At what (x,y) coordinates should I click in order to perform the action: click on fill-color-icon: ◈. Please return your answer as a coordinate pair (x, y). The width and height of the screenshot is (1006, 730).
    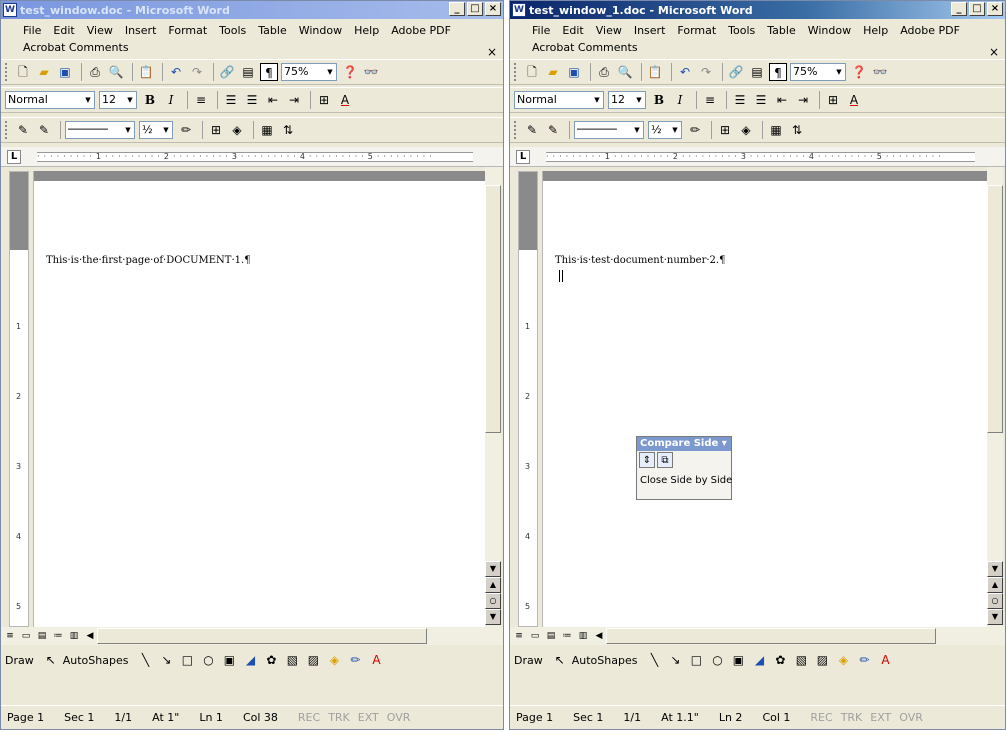
    Looking at the image, I should click on (746, 130).